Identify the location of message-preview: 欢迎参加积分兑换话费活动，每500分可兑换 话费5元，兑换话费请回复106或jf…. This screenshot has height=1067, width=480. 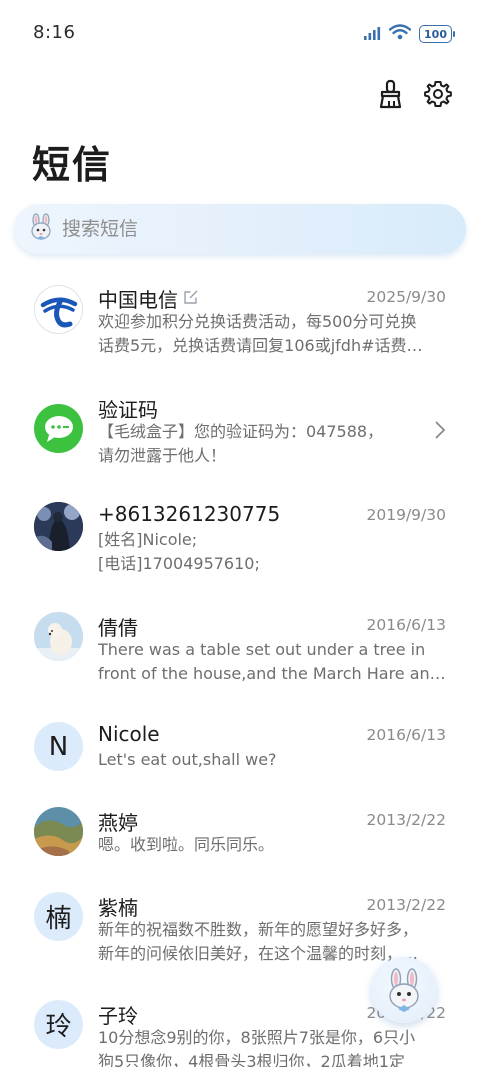
(260, 333).